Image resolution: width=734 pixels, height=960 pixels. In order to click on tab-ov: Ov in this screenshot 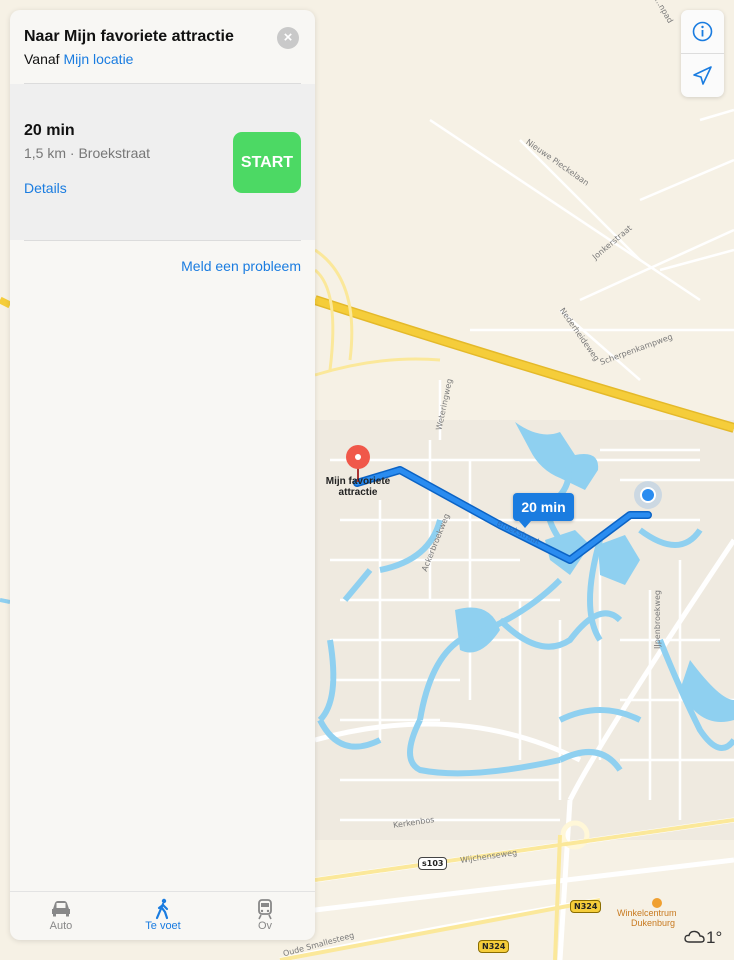, I will do `click(265, 915)`.